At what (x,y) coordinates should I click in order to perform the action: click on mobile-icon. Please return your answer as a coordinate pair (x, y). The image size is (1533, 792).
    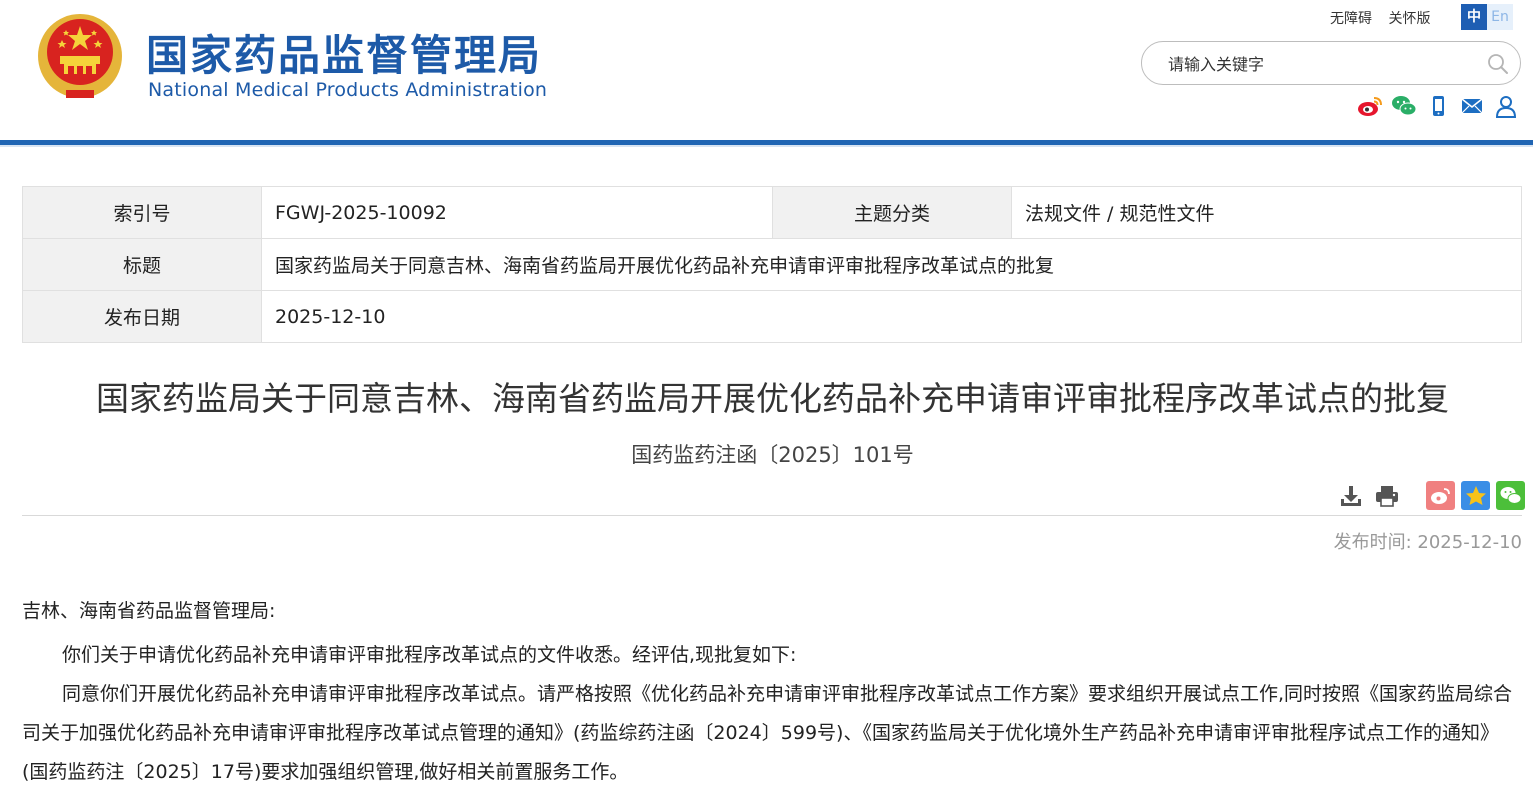
    Looking at the image, I should click on (1438, 106).